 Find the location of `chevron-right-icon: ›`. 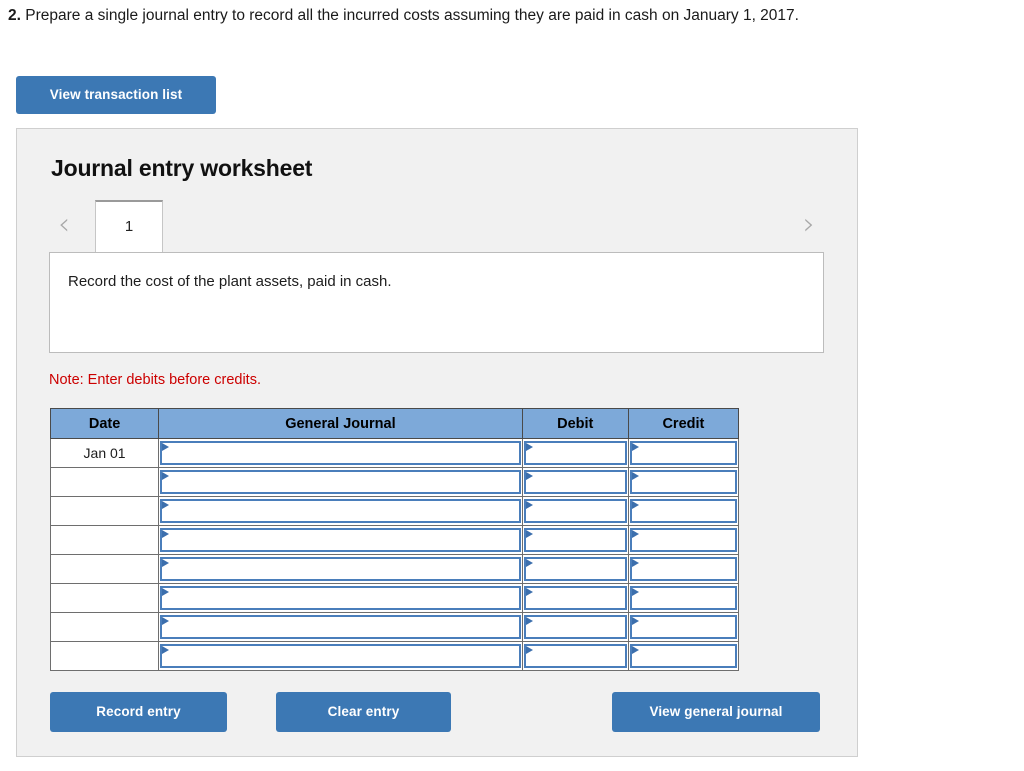

chevron-right-icon: › is located at coordinates (809, 225).